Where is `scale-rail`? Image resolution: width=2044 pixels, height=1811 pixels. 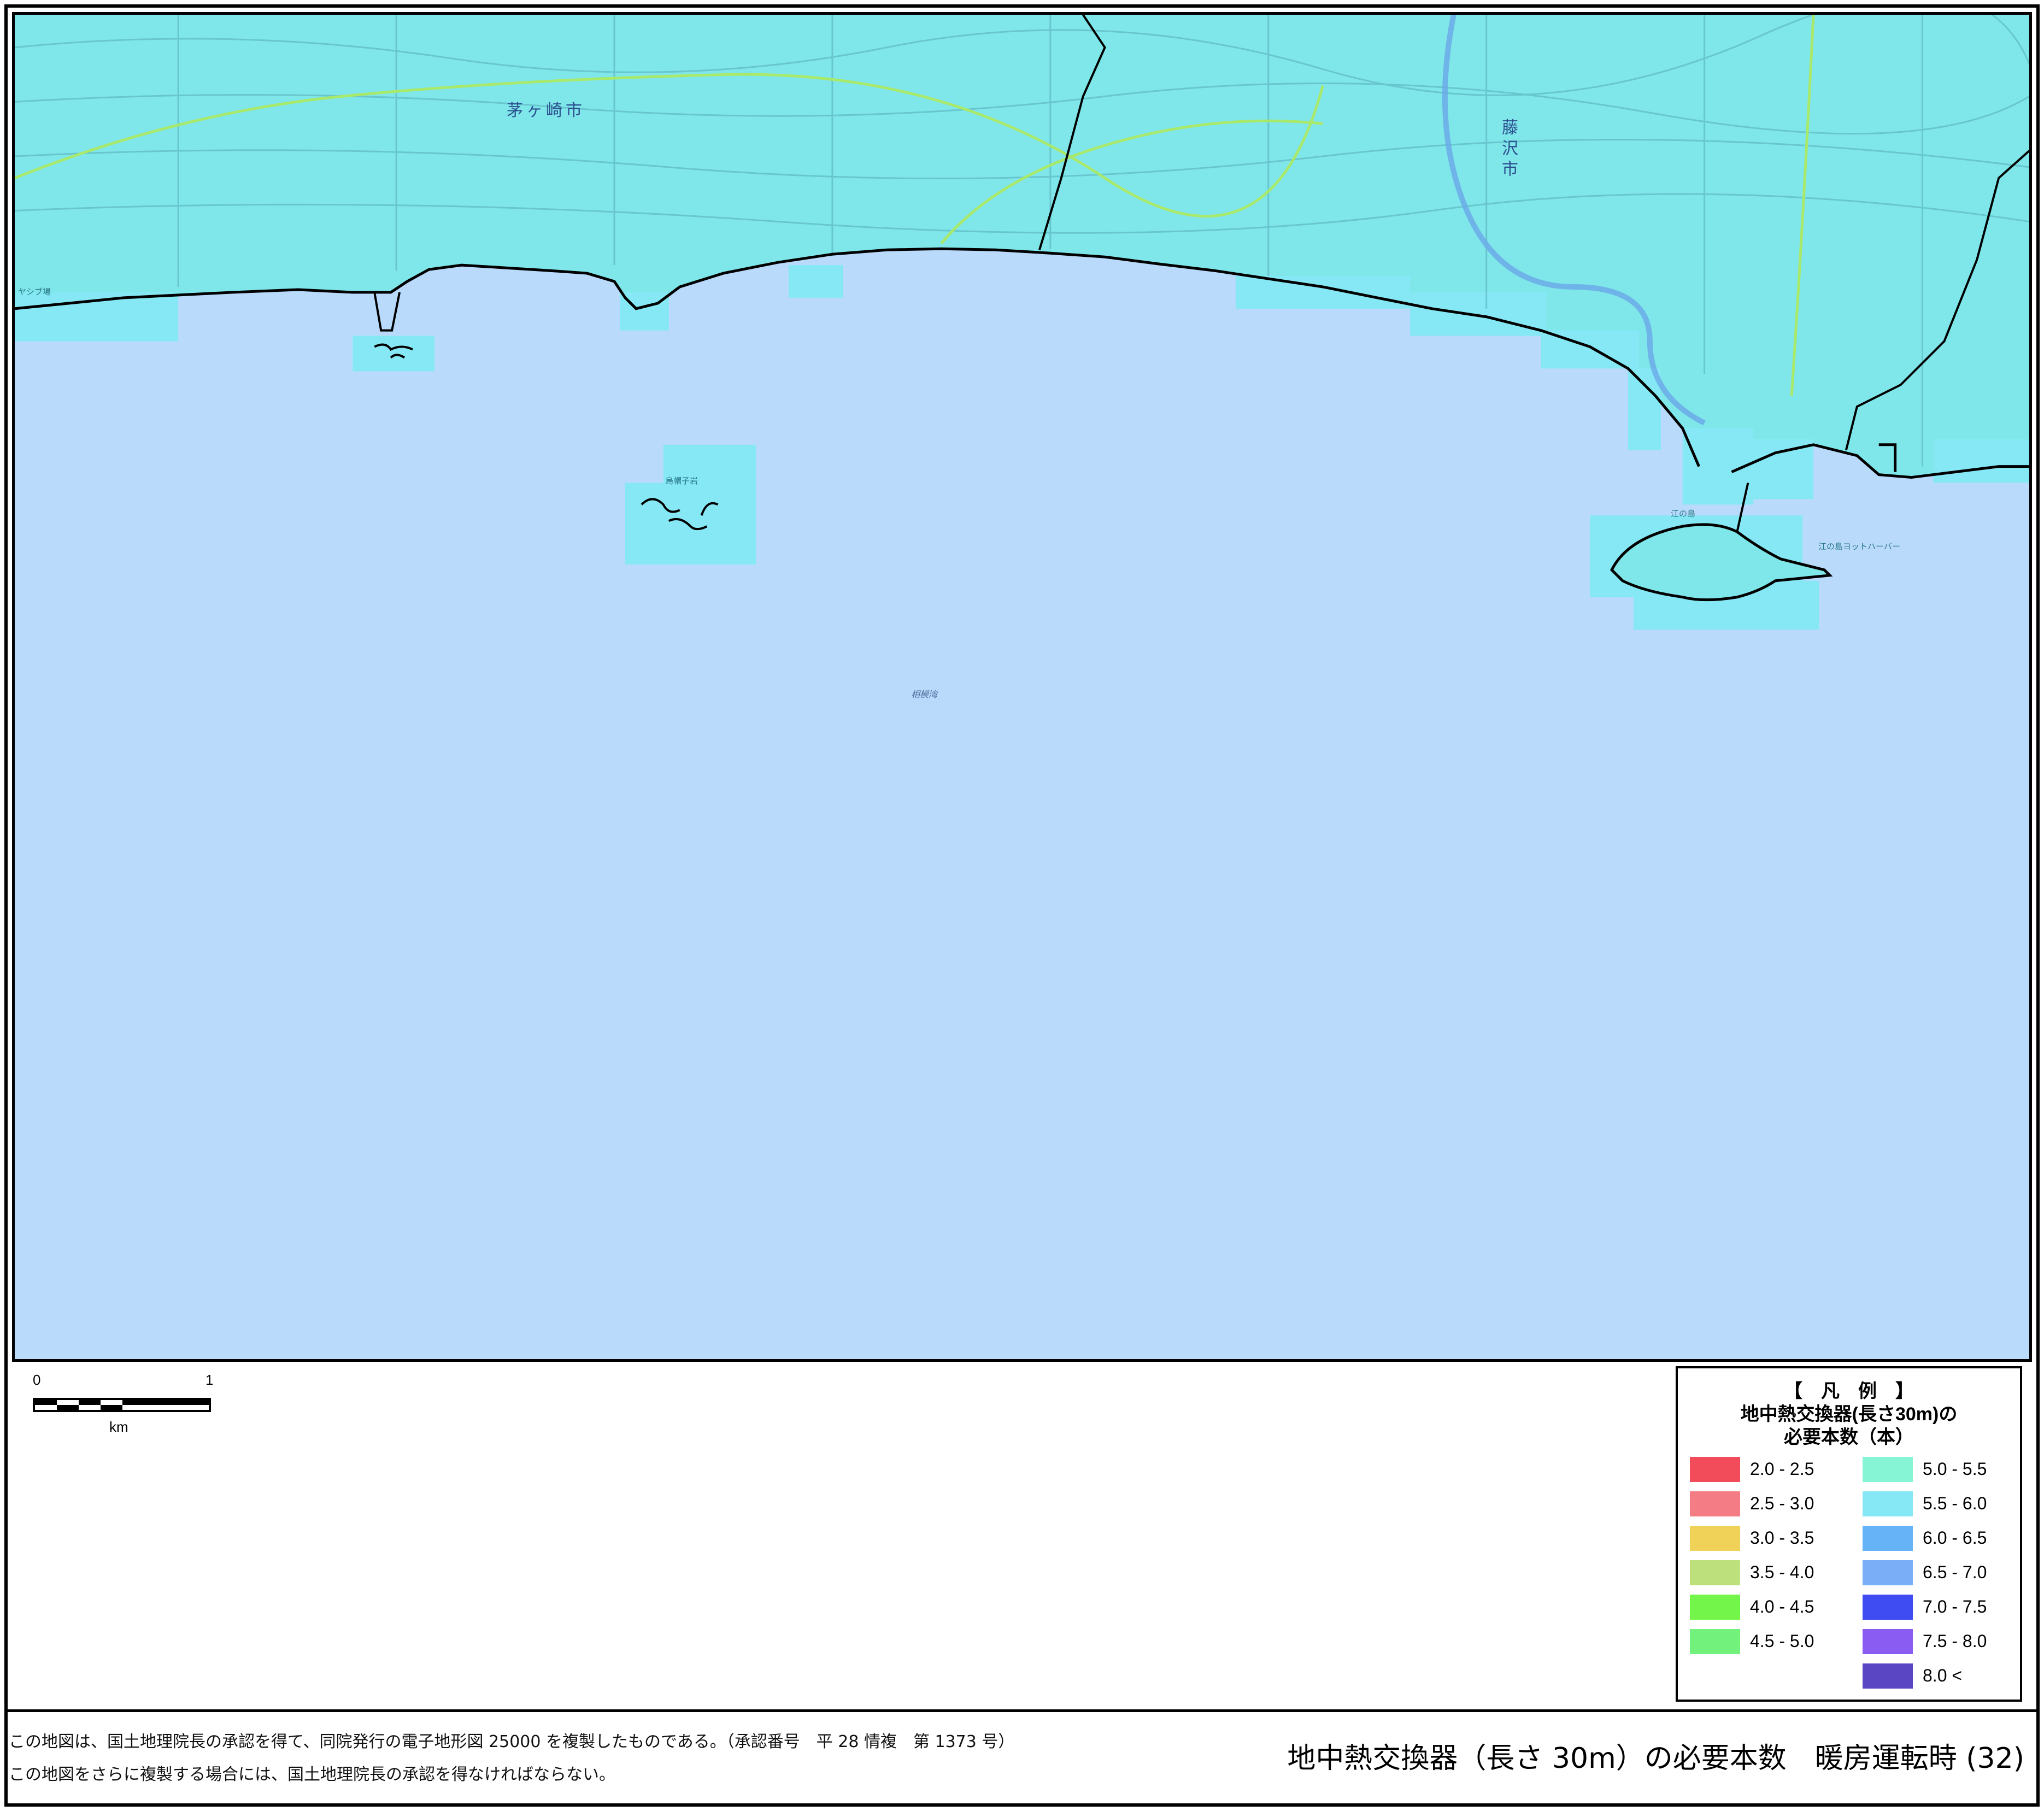
scale-rail is located at coordinates (122, 1405).